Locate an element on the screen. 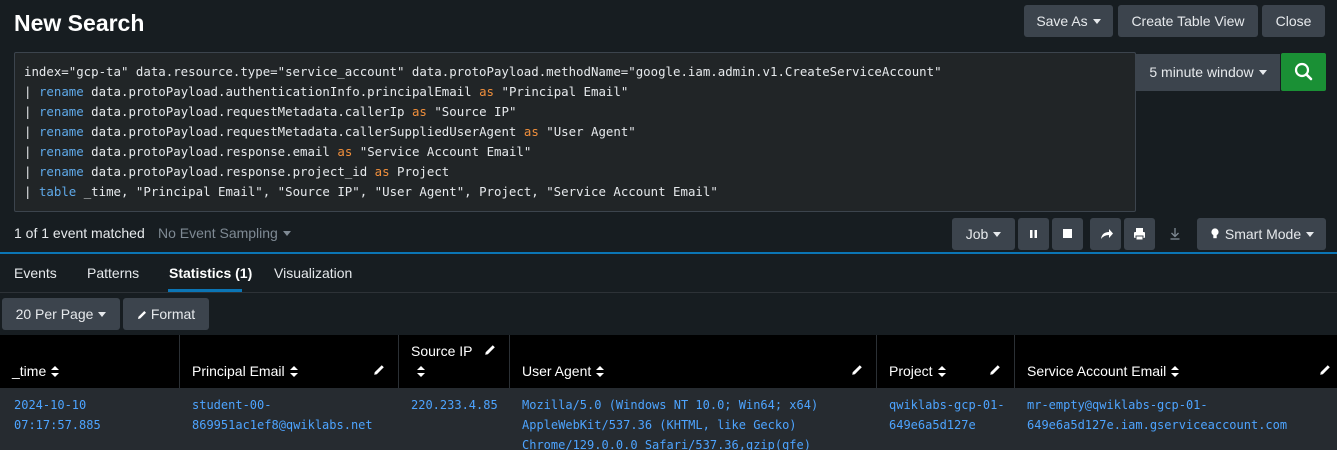  column-header-label: _time is located at coordinates (36, 371).